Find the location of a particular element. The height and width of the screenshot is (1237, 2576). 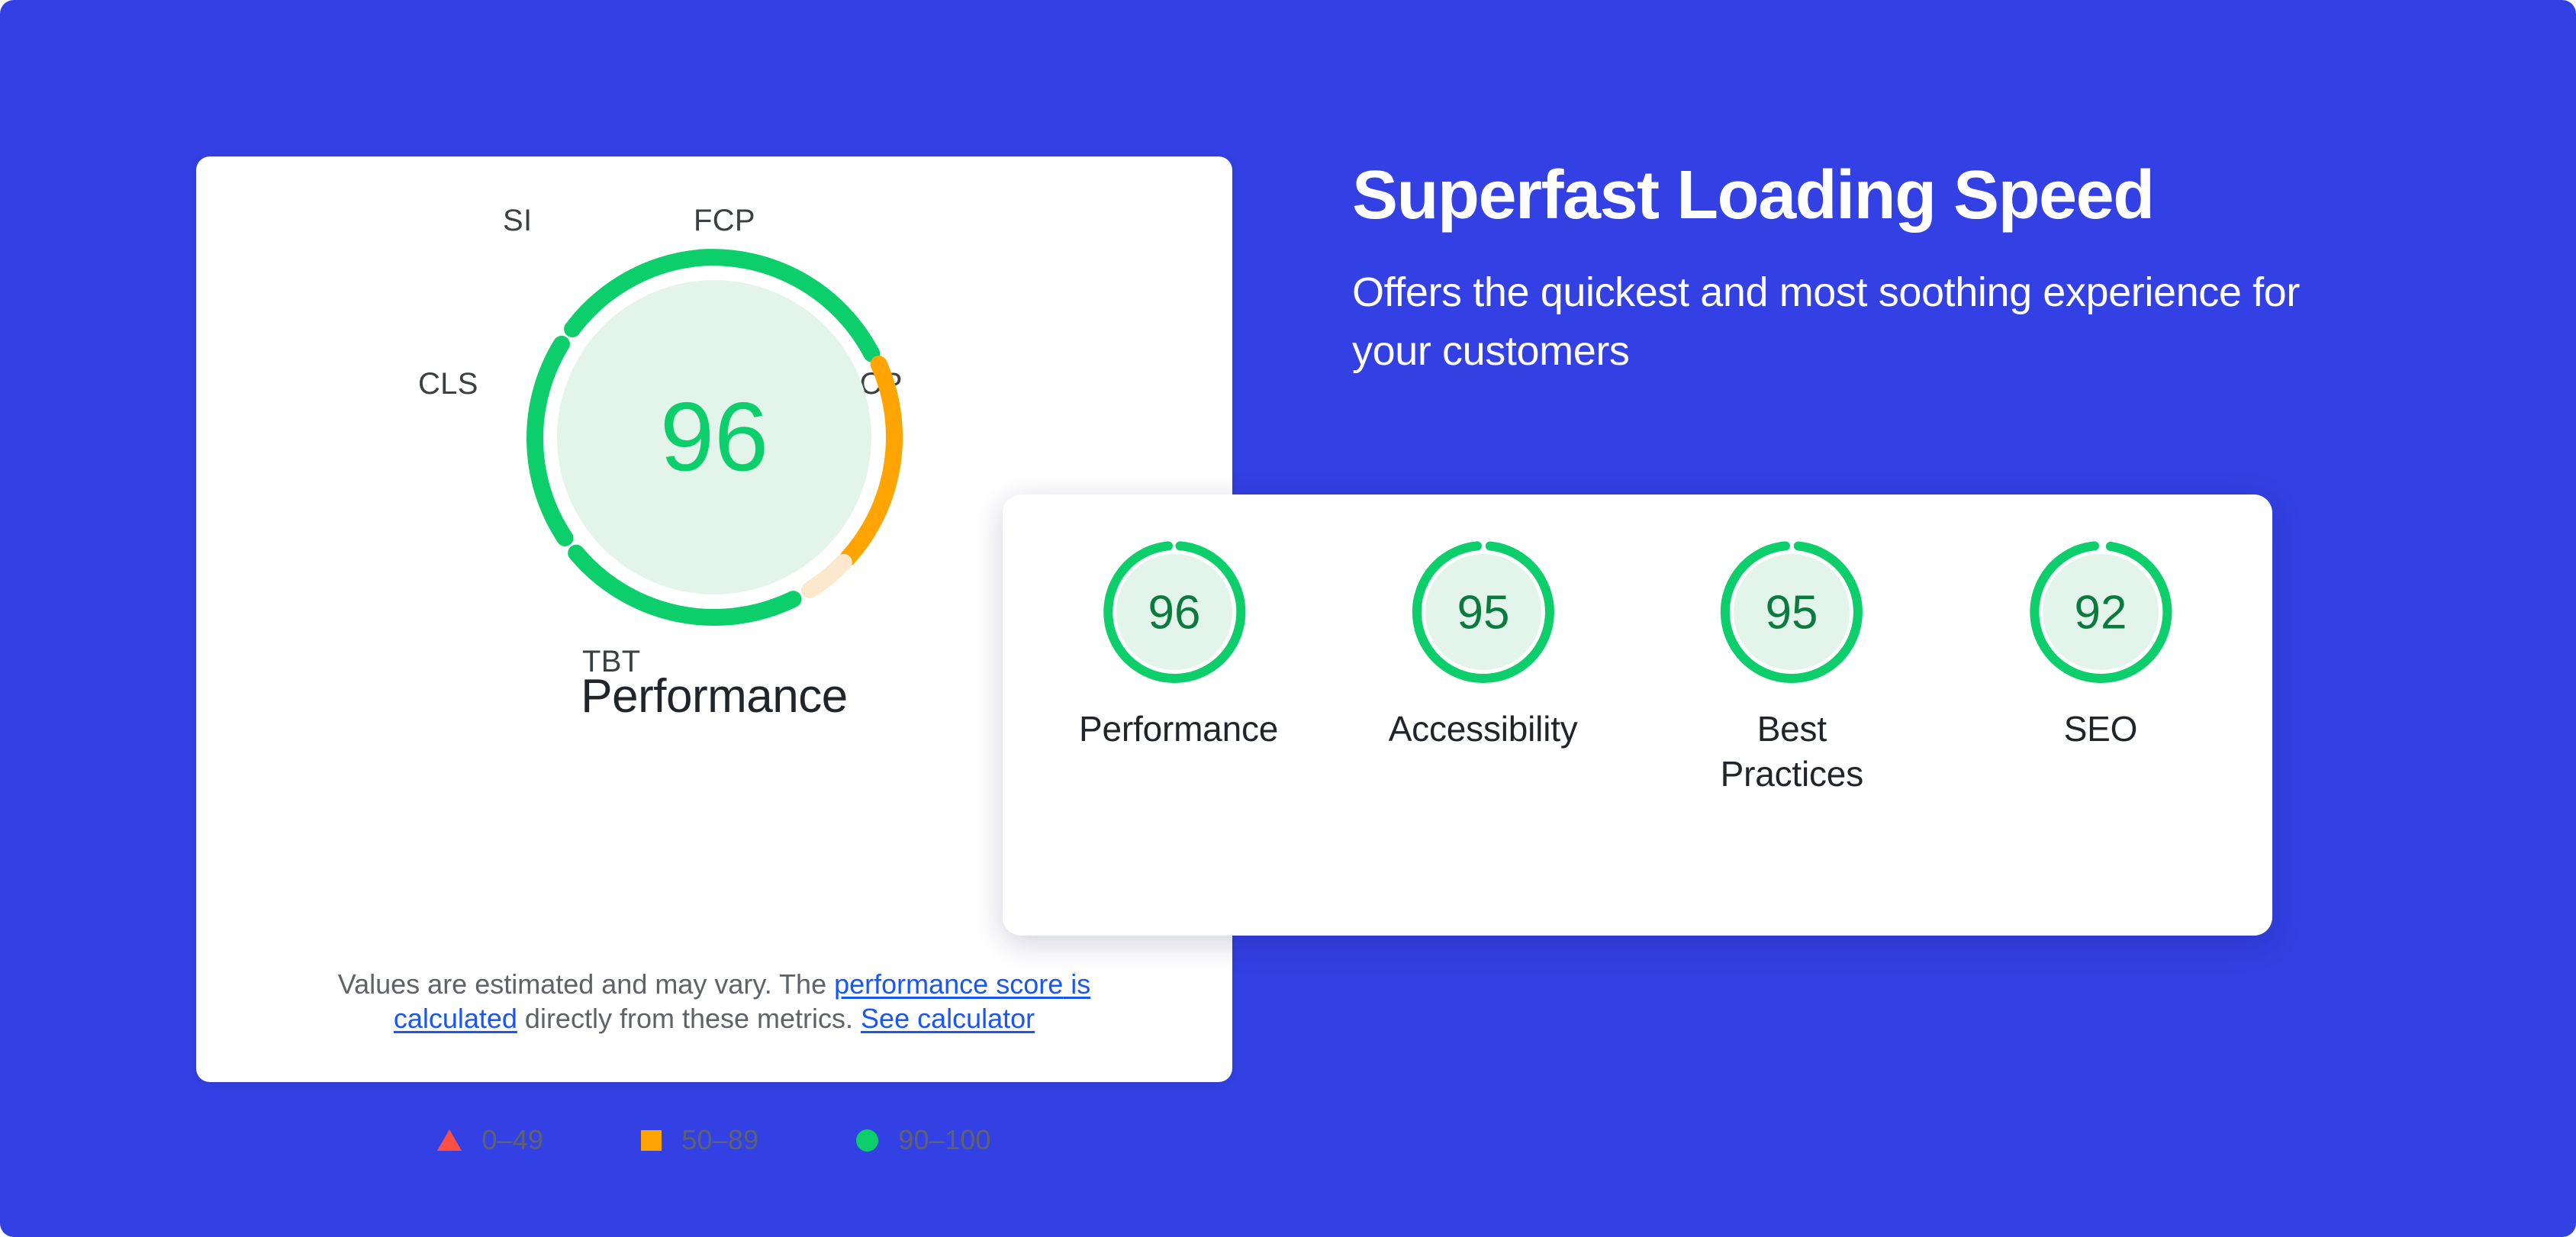

score-value-performance: 96 is located at coordinates (1174, 613).